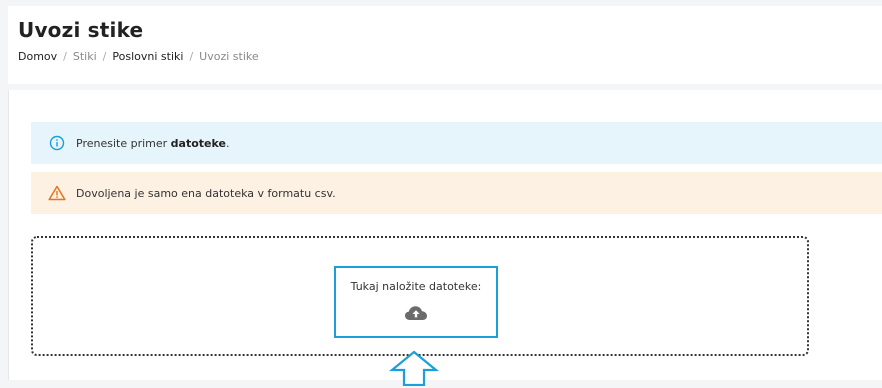 This screenshot has width=882, height=388. I want to click on breadcrumb-item-poslovni-stiki: Poslovni stiki, so click(147, 56).